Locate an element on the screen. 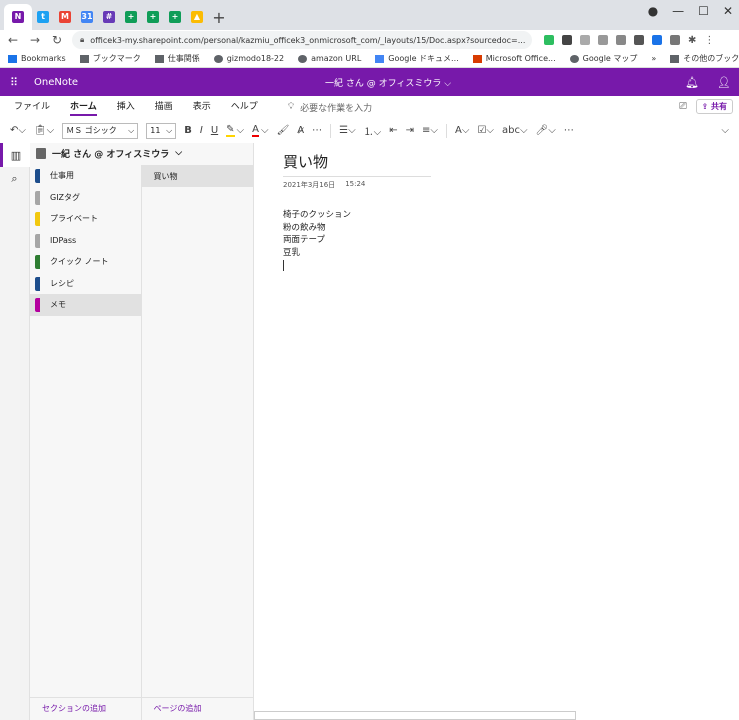 This screenshot has width=739, height=720. add-page-button: ページの追加 is located at coordinates (178, 708).